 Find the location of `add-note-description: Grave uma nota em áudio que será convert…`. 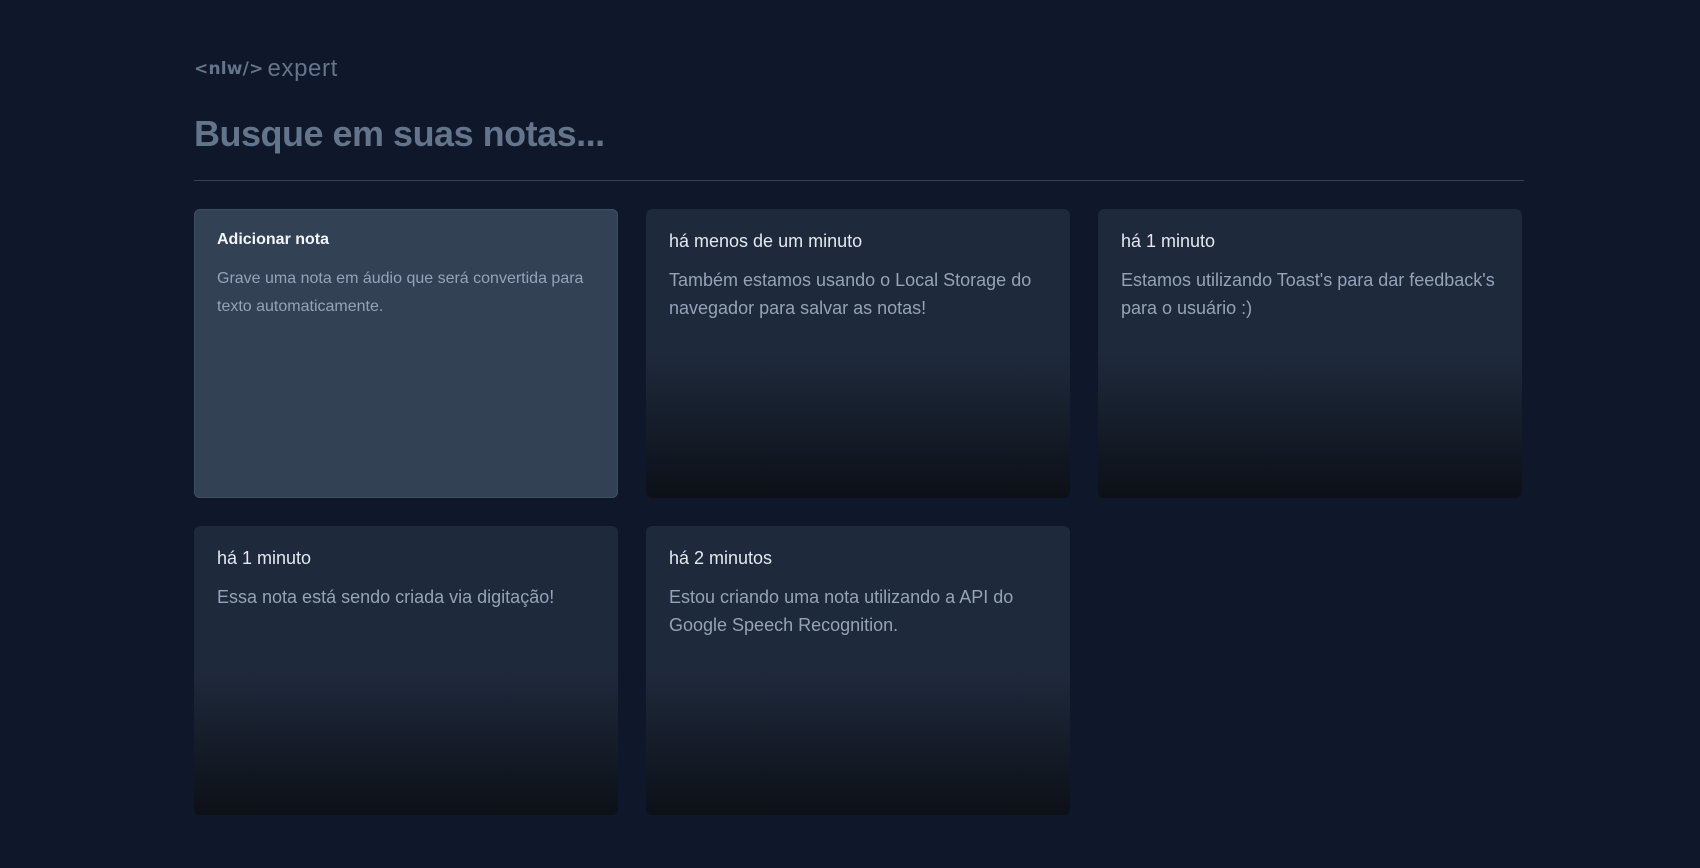

add-note-description: Grave uma nota em áudio que será convert… is located at coordinates (400, 292).